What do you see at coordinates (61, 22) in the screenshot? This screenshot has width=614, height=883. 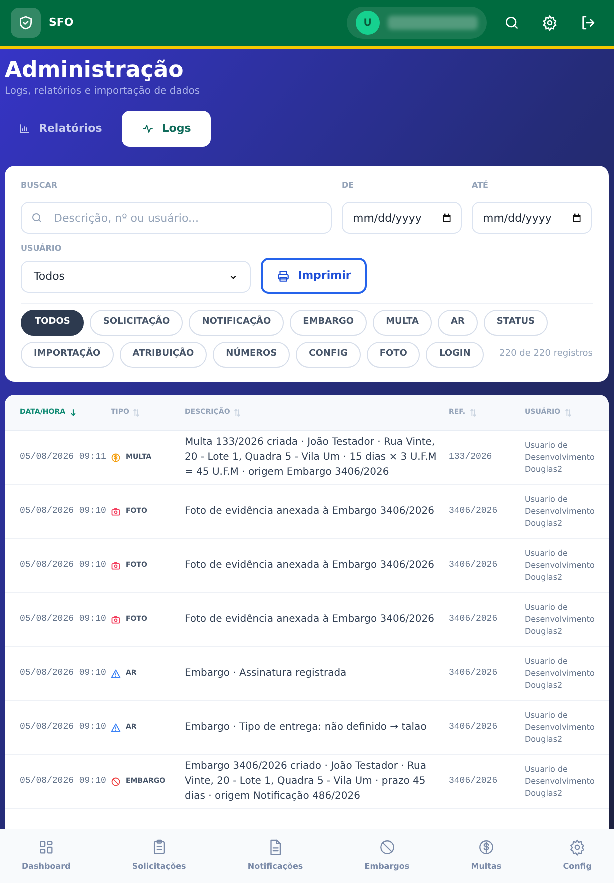 I see `app-name: SFO` at bounding box center [61, 22].